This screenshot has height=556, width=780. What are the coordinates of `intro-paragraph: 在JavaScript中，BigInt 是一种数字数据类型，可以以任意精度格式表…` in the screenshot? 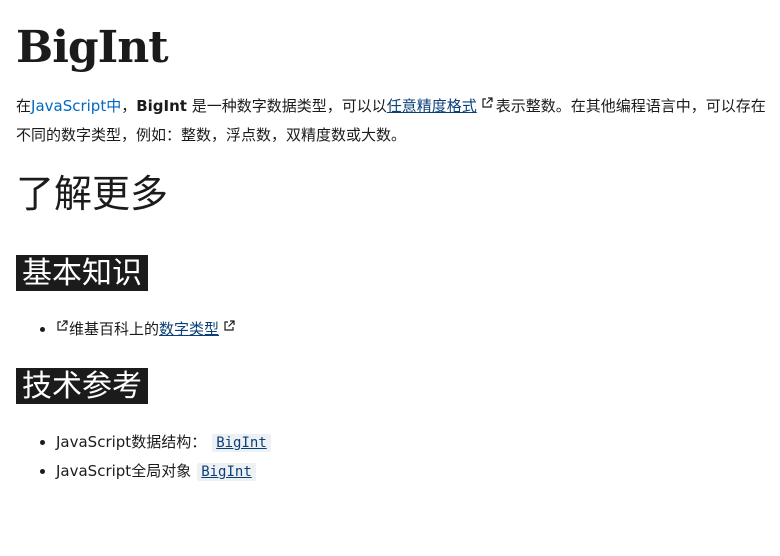 It's located at (393, 121).